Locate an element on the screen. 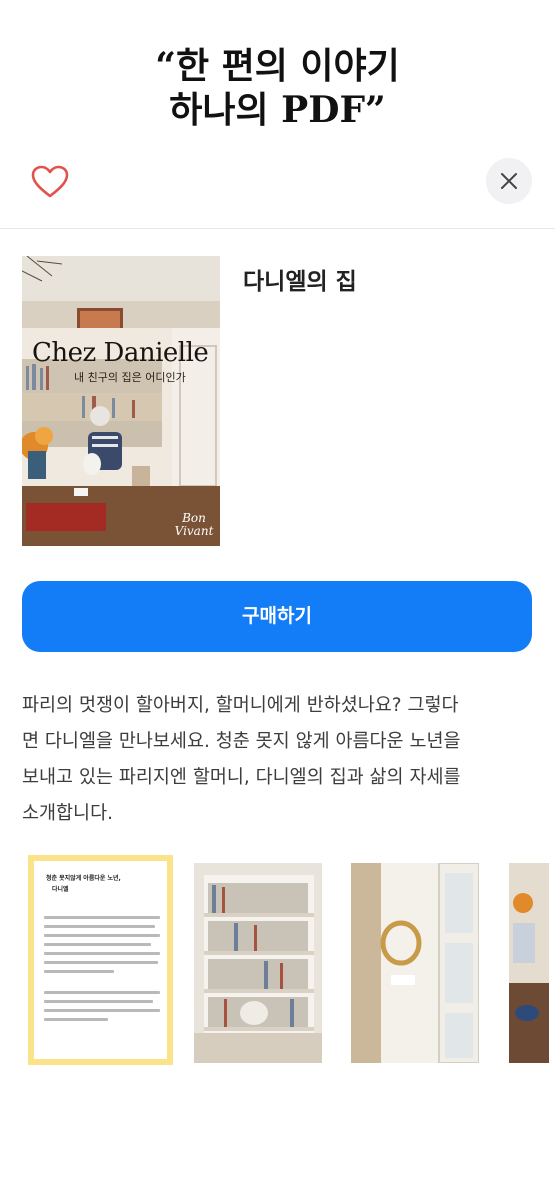 The height and width of the screenshot is (1200, 555). brand-line-2: Vivant is located at coordinates (194, 531).